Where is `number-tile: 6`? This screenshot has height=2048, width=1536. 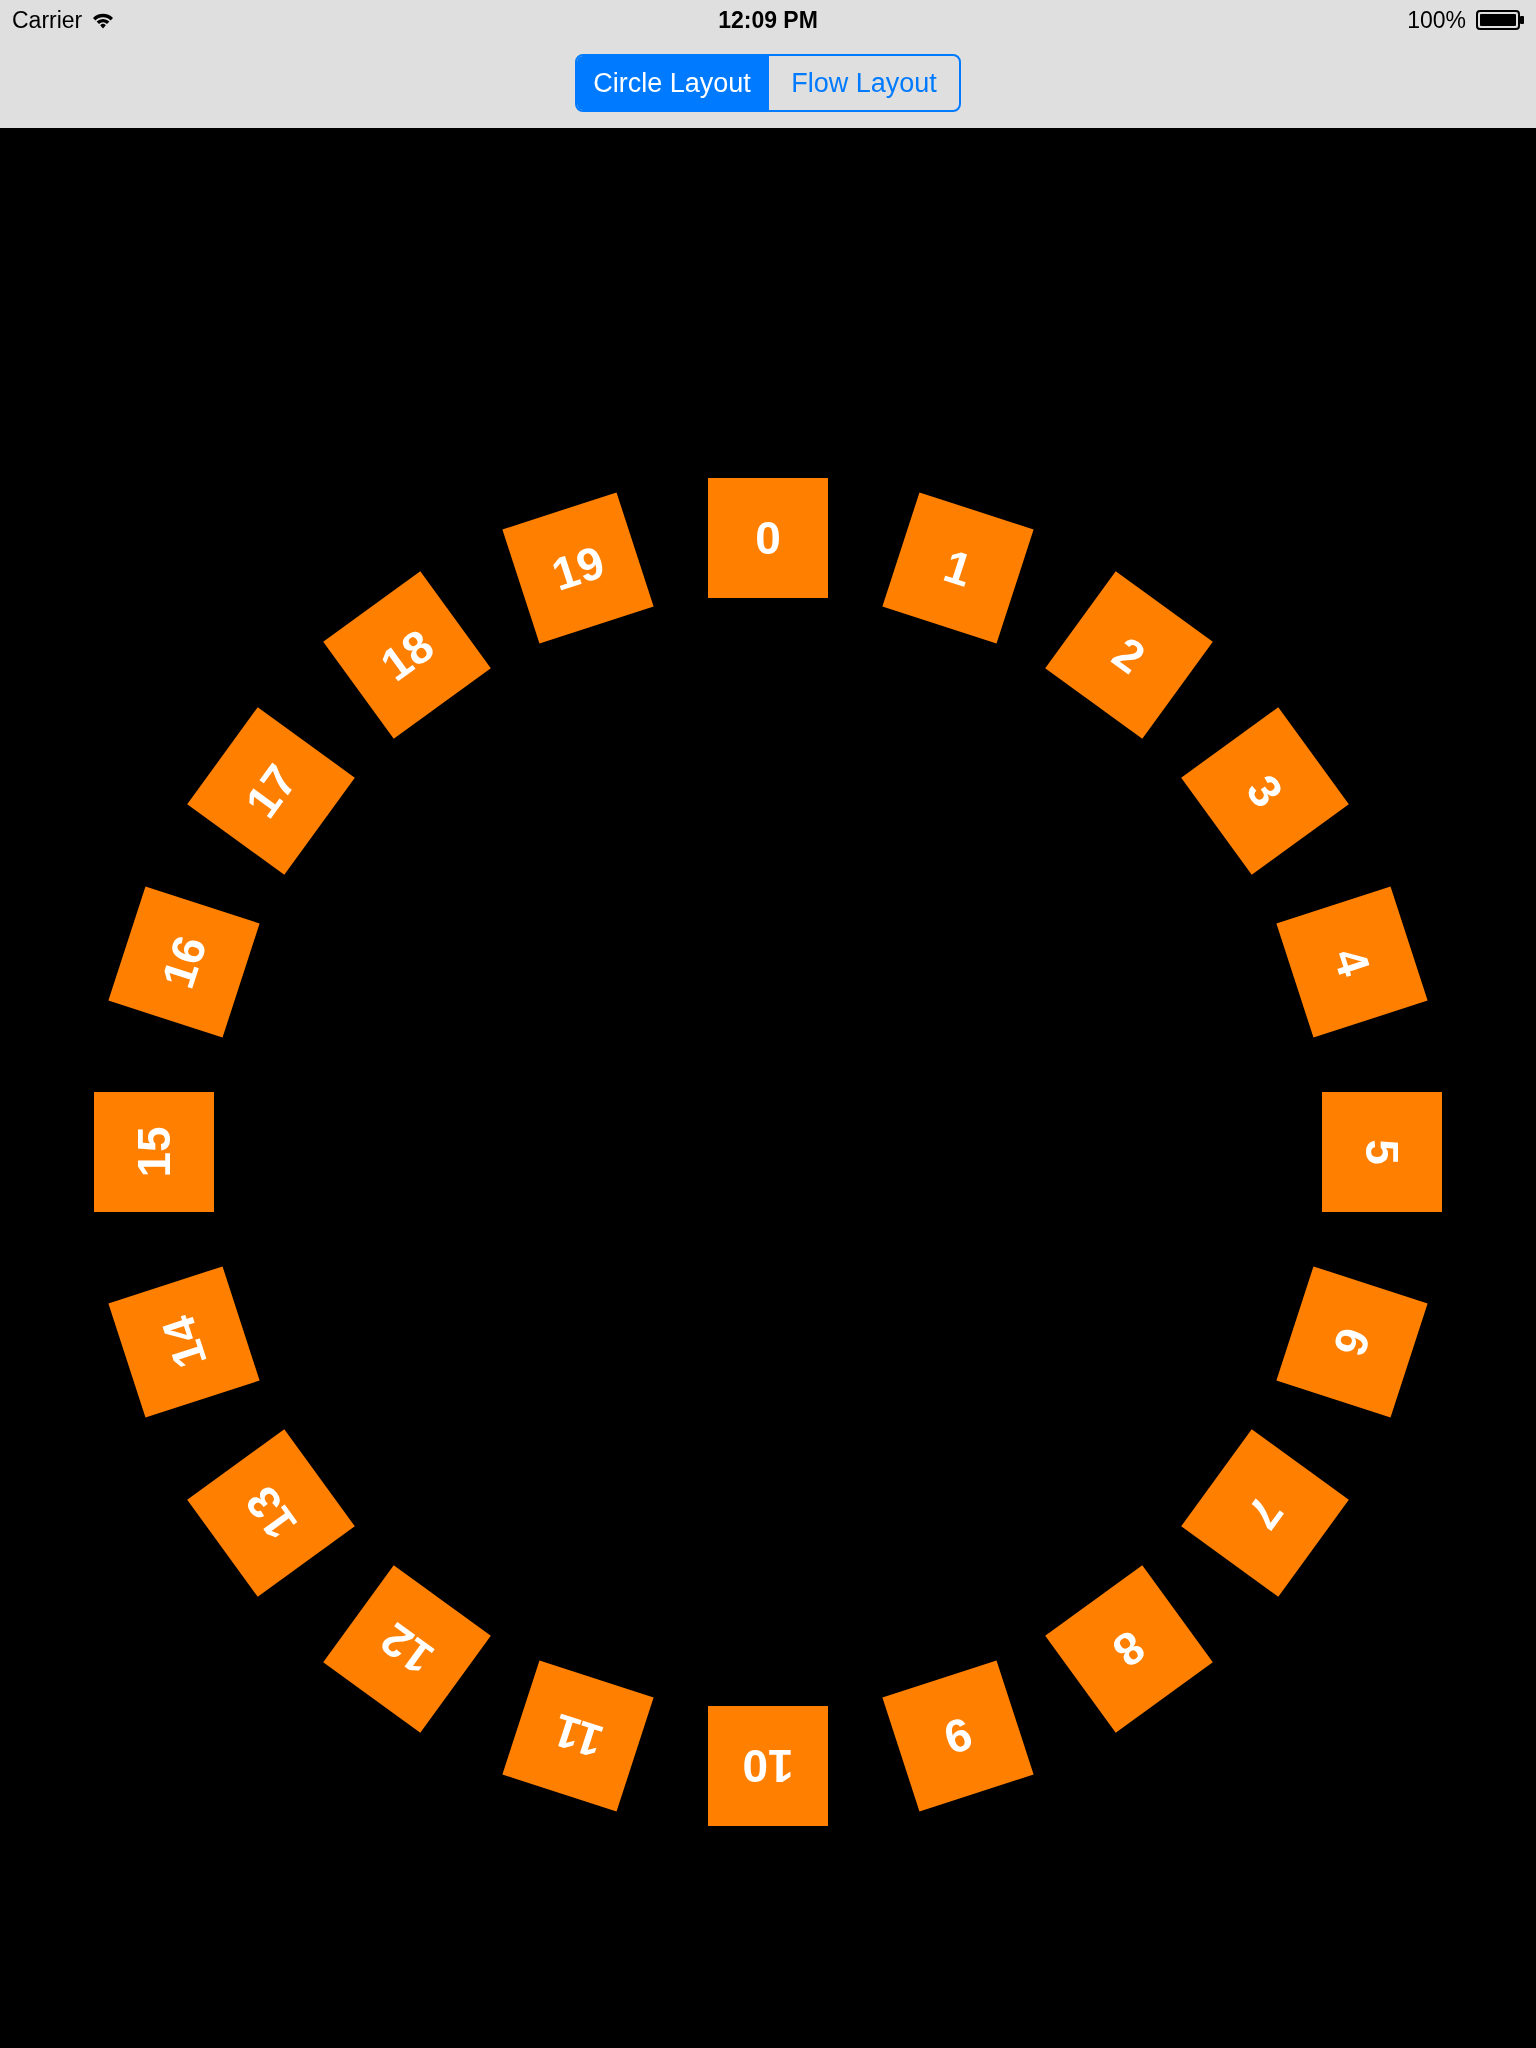
number-tile: 6 is located at coordinates (1352, 1342).